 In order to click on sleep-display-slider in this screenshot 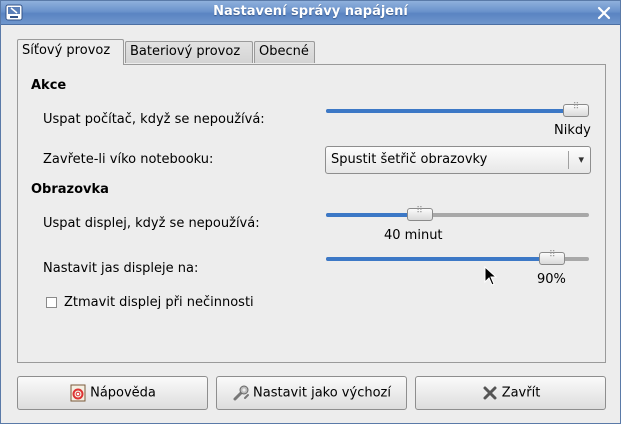, I will do `click(457, 214)`.